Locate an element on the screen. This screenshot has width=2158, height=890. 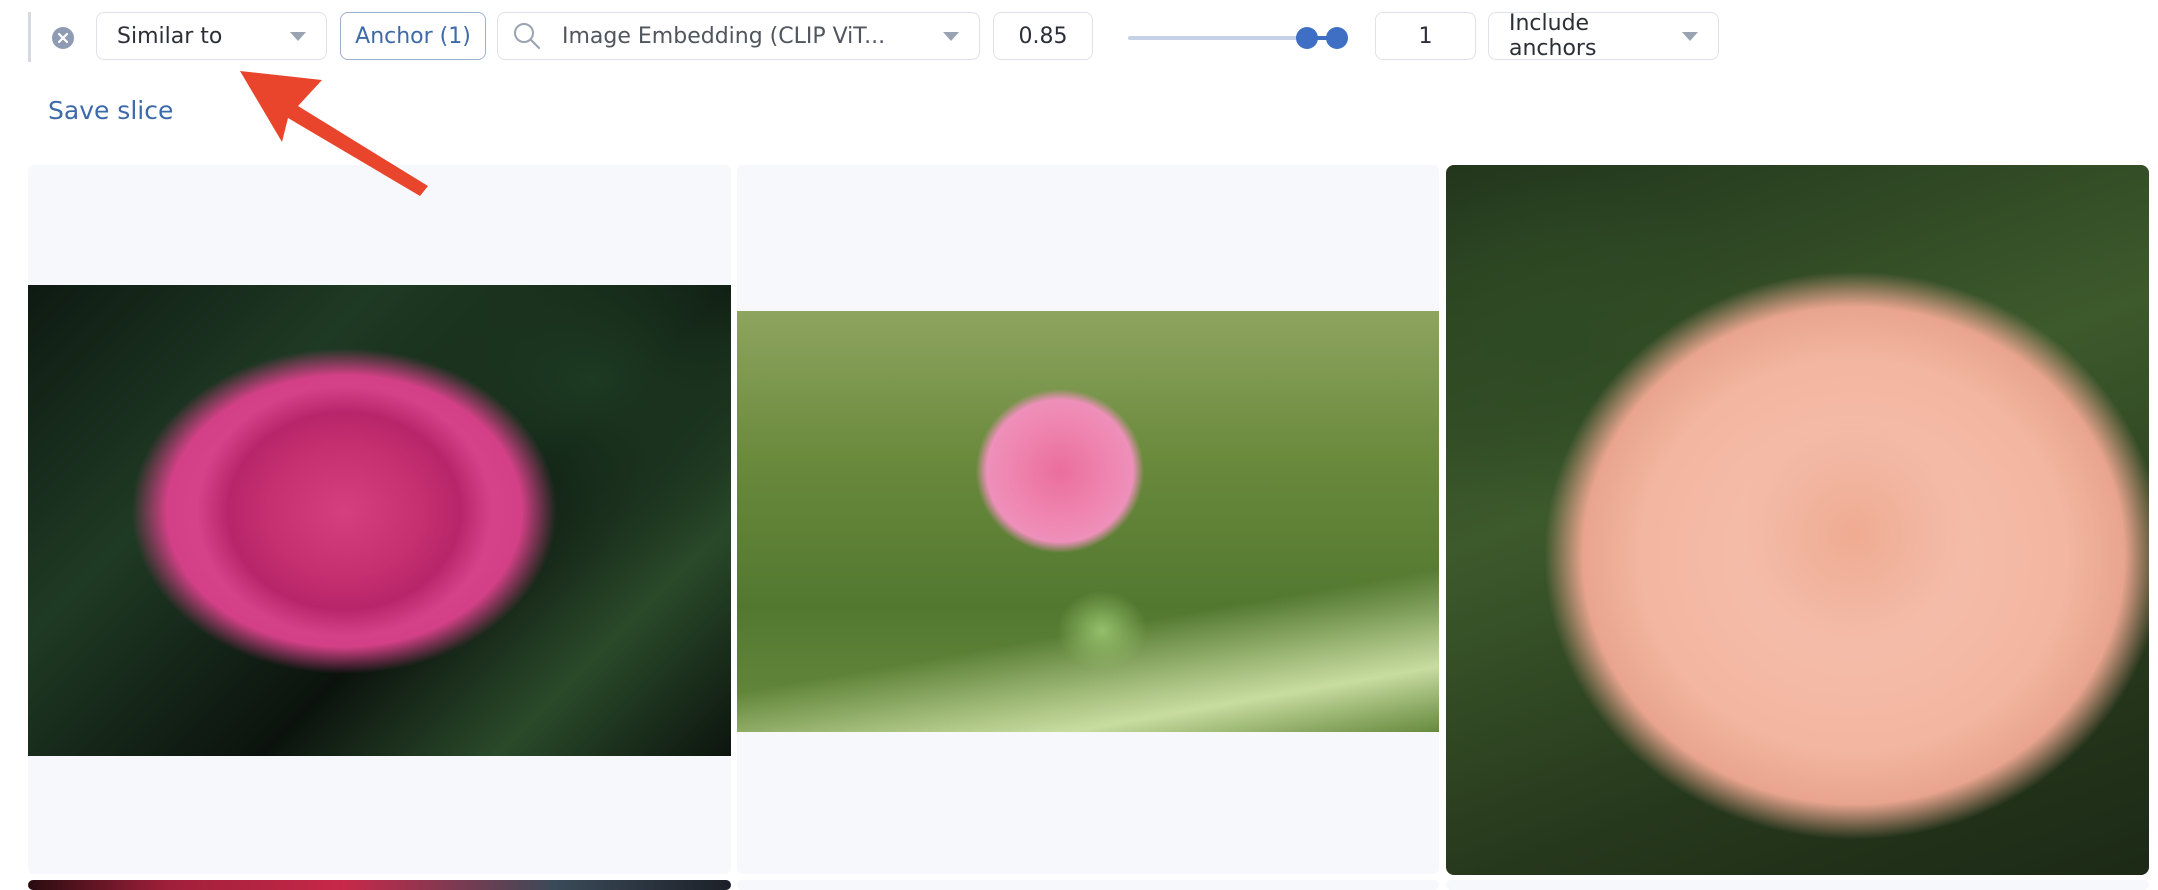
count-value: 1 is located at coordinates (1425, 36).